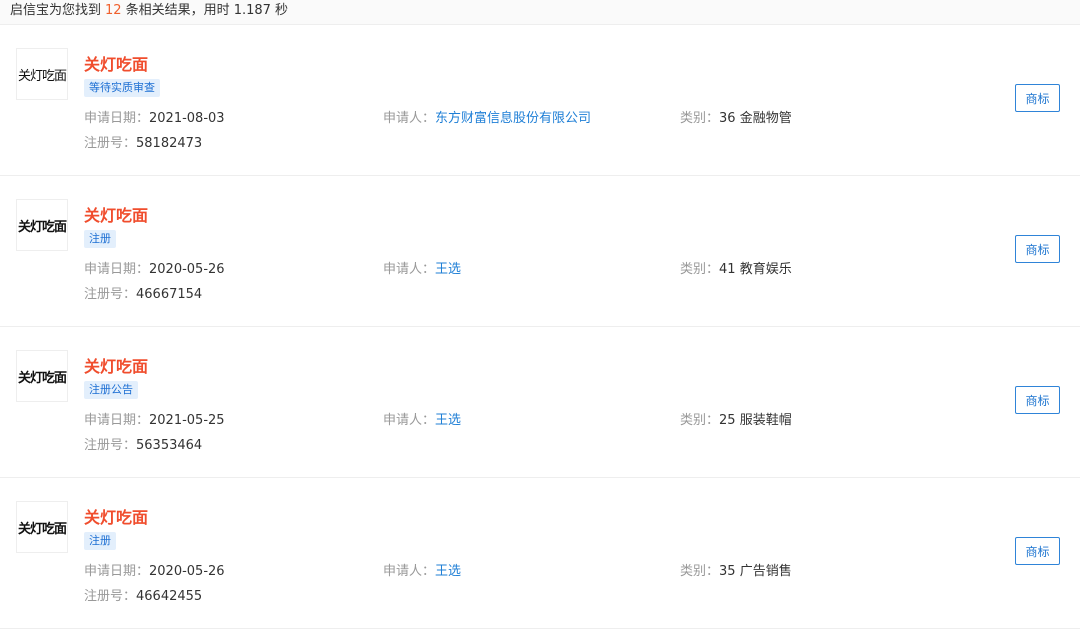  What do you see at coordinates (169, 143) in the screenshot?
I see `registration-number-value: 58182473` at bounding box center [169, 143].